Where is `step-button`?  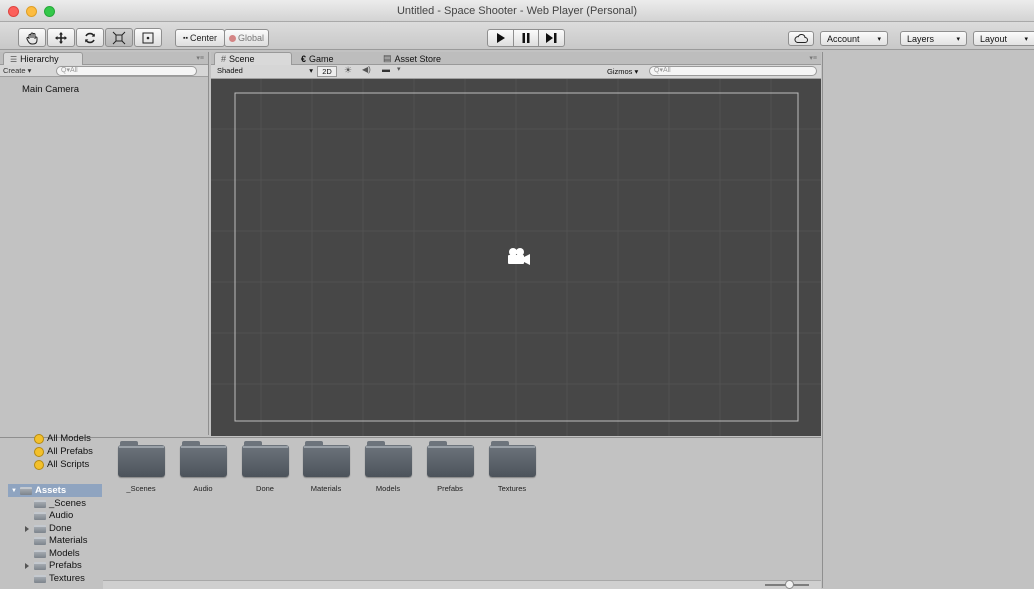
step-button is located at coordinates (551, 38).